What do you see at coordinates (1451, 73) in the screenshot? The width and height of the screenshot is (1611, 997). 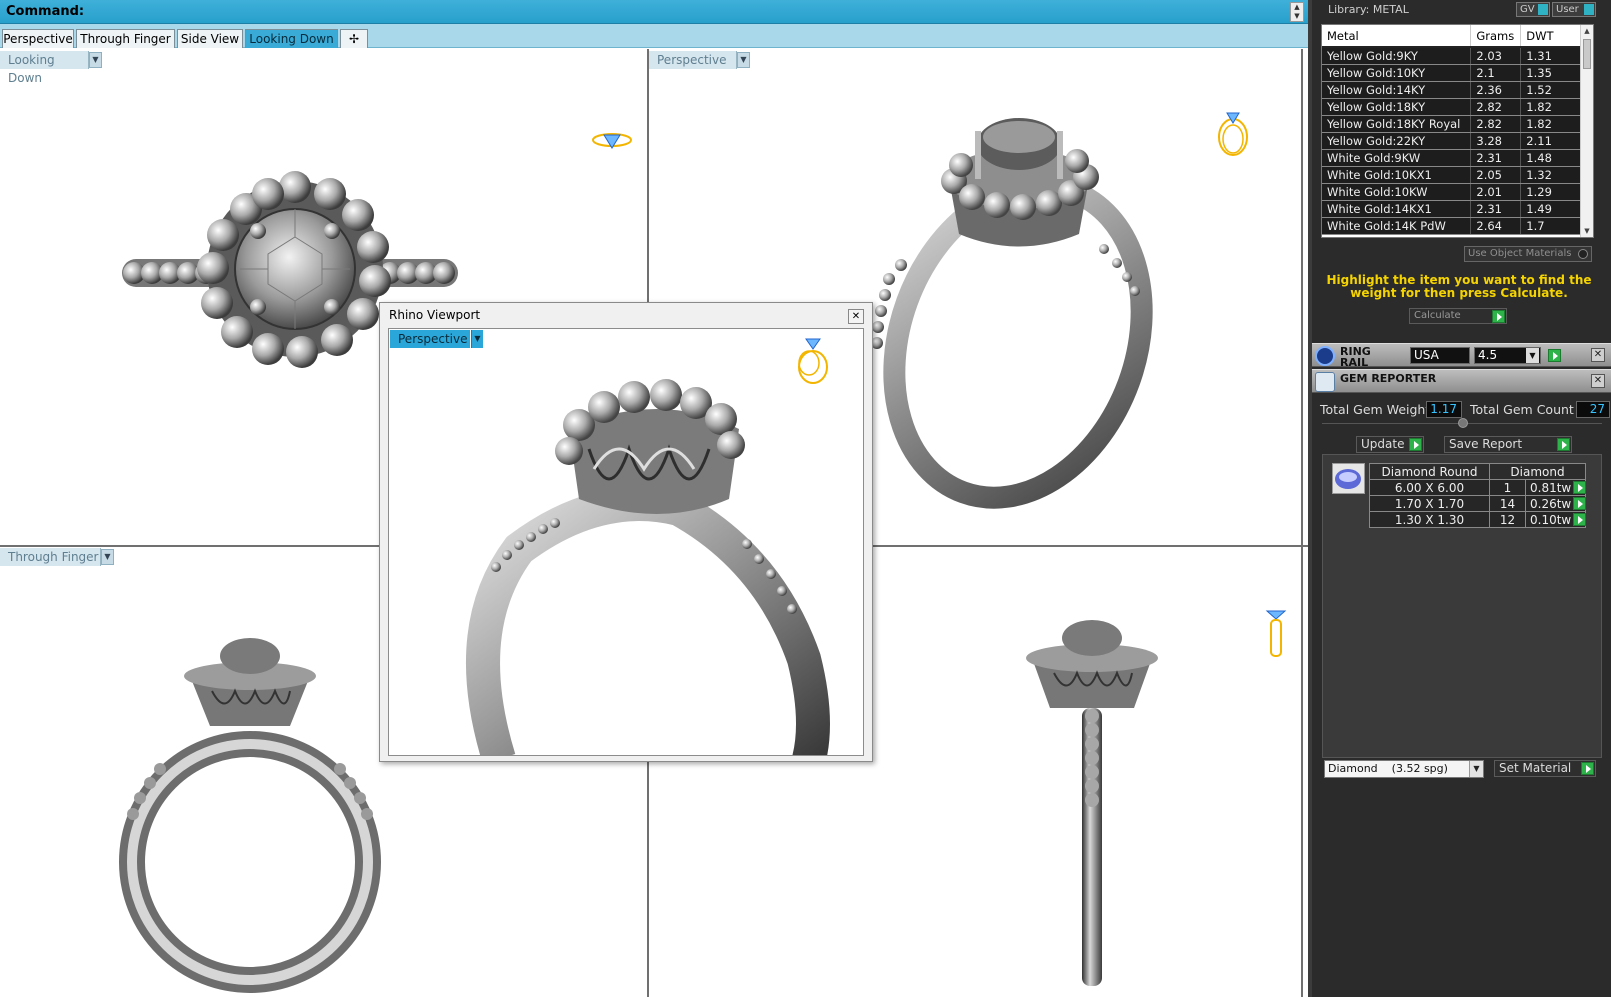 I see `table-row: Yellow Gold:10KY 2.1 1.35` at bounding box center [1451, 73].